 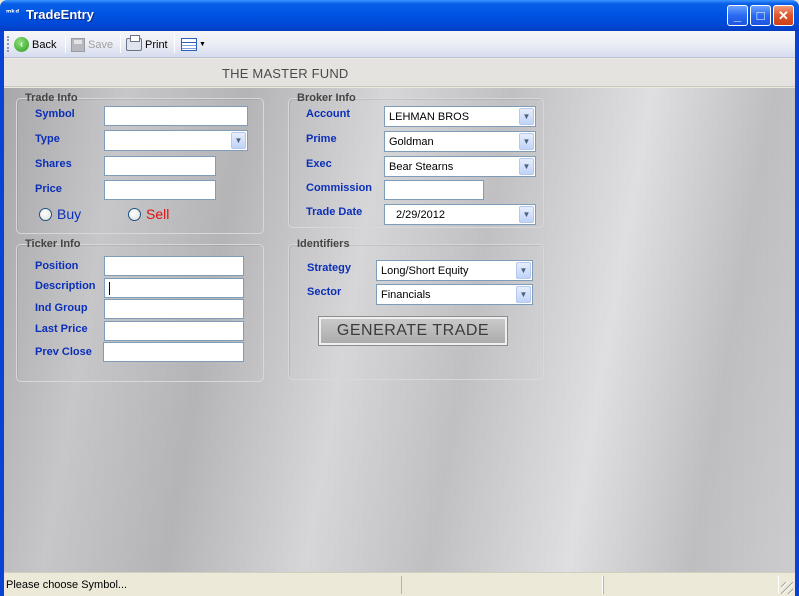 What do you see at coordinates (339, 188) in the screenshot?
I see `commission-label: Commission` at bounding box center [339, 188].